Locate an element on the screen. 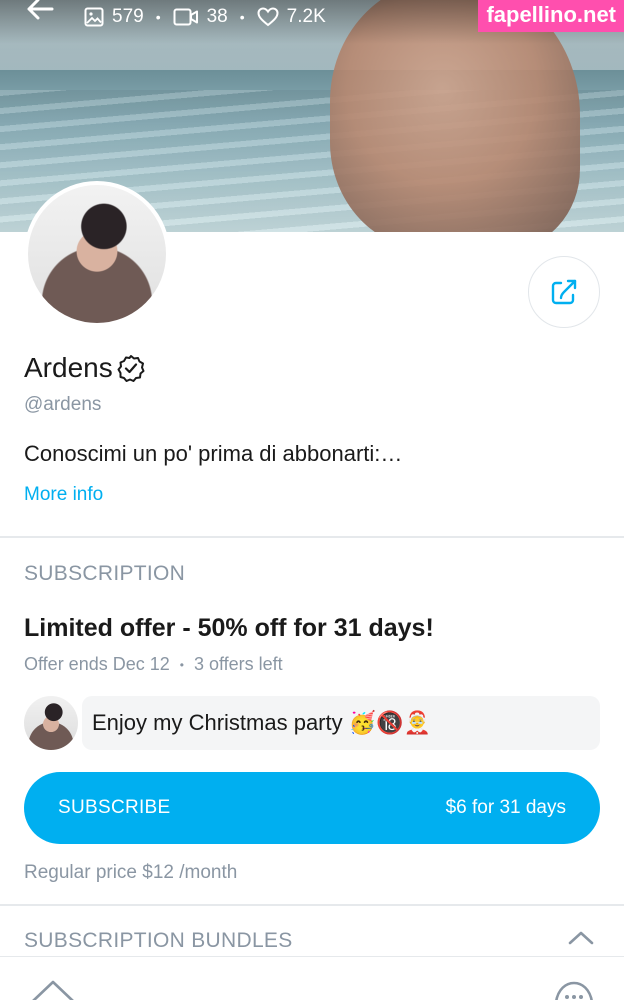 Image resolution: width=624 pixels, height=1000 pixels. profile-avatar is located at coordinates (97, 254).